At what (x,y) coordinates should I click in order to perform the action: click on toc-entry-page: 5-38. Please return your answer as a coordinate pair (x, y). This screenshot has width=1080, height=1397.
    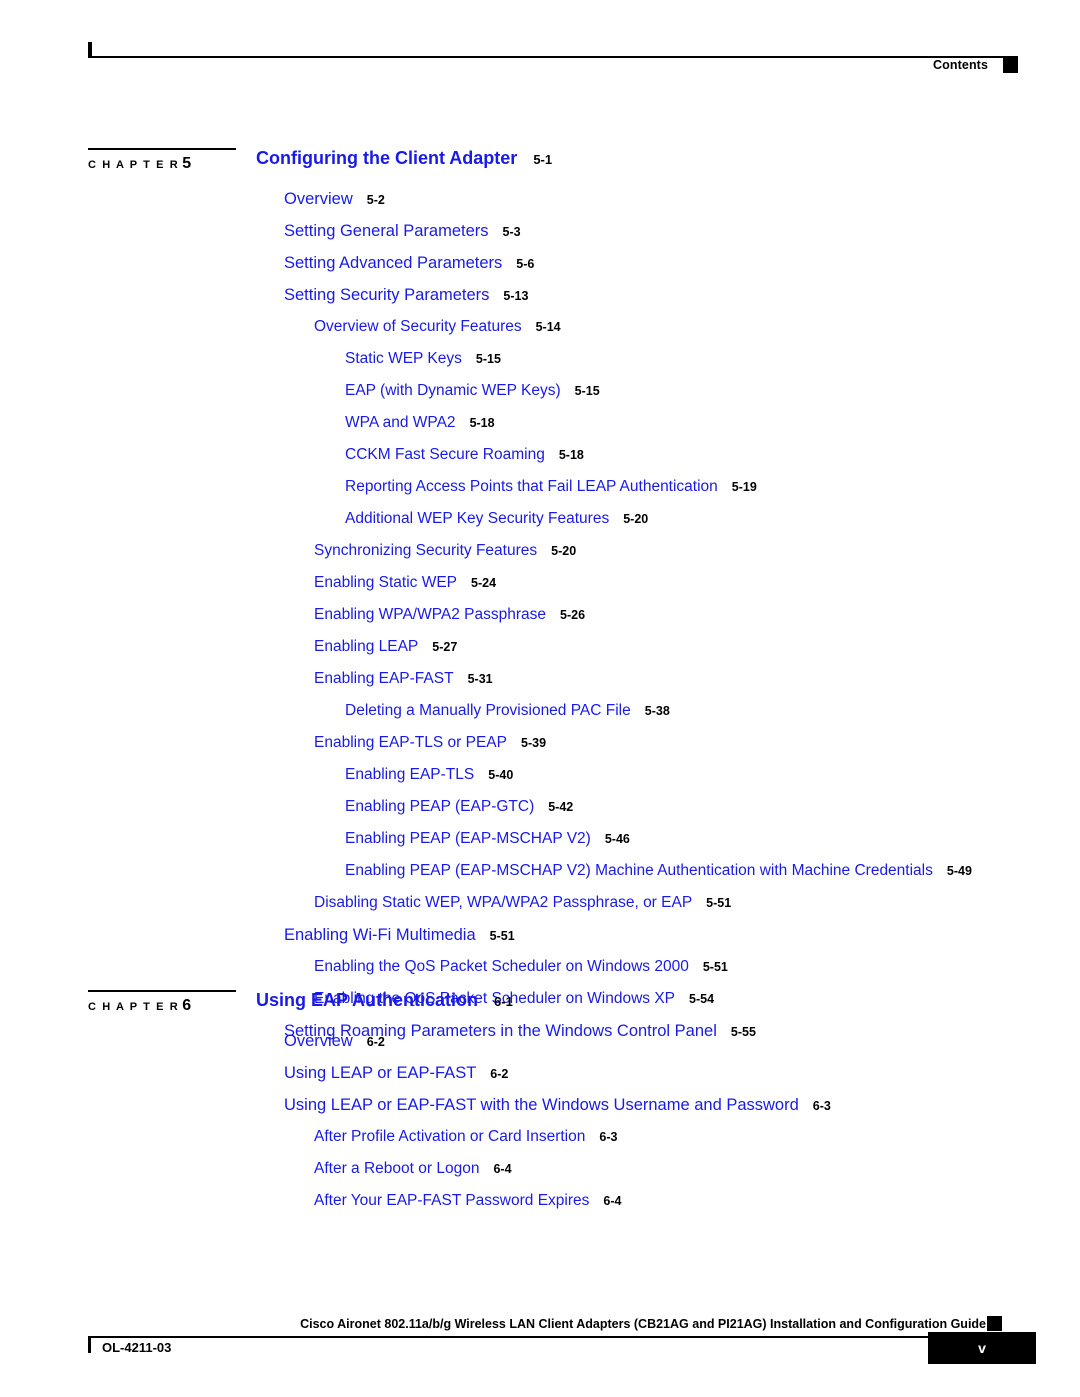
    Looking at the image, I should click on (657, 711).